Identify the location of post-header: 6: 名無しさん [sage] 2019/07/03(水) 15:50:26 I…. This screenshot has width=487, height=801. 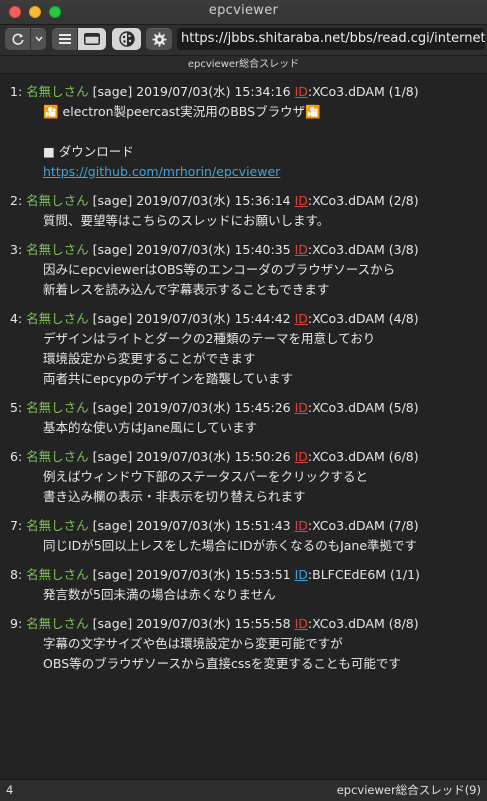
(248, 457).